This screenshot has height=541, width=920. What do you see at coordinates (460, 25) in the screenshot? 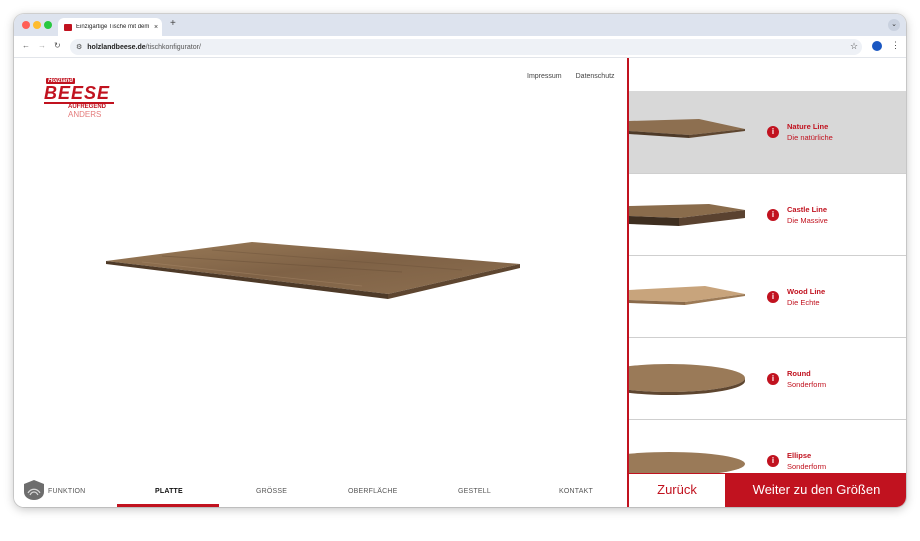
I see `tab-strip: Einzigartige Tische mit dem T × + ⌄` at bounding box center [460, 25].